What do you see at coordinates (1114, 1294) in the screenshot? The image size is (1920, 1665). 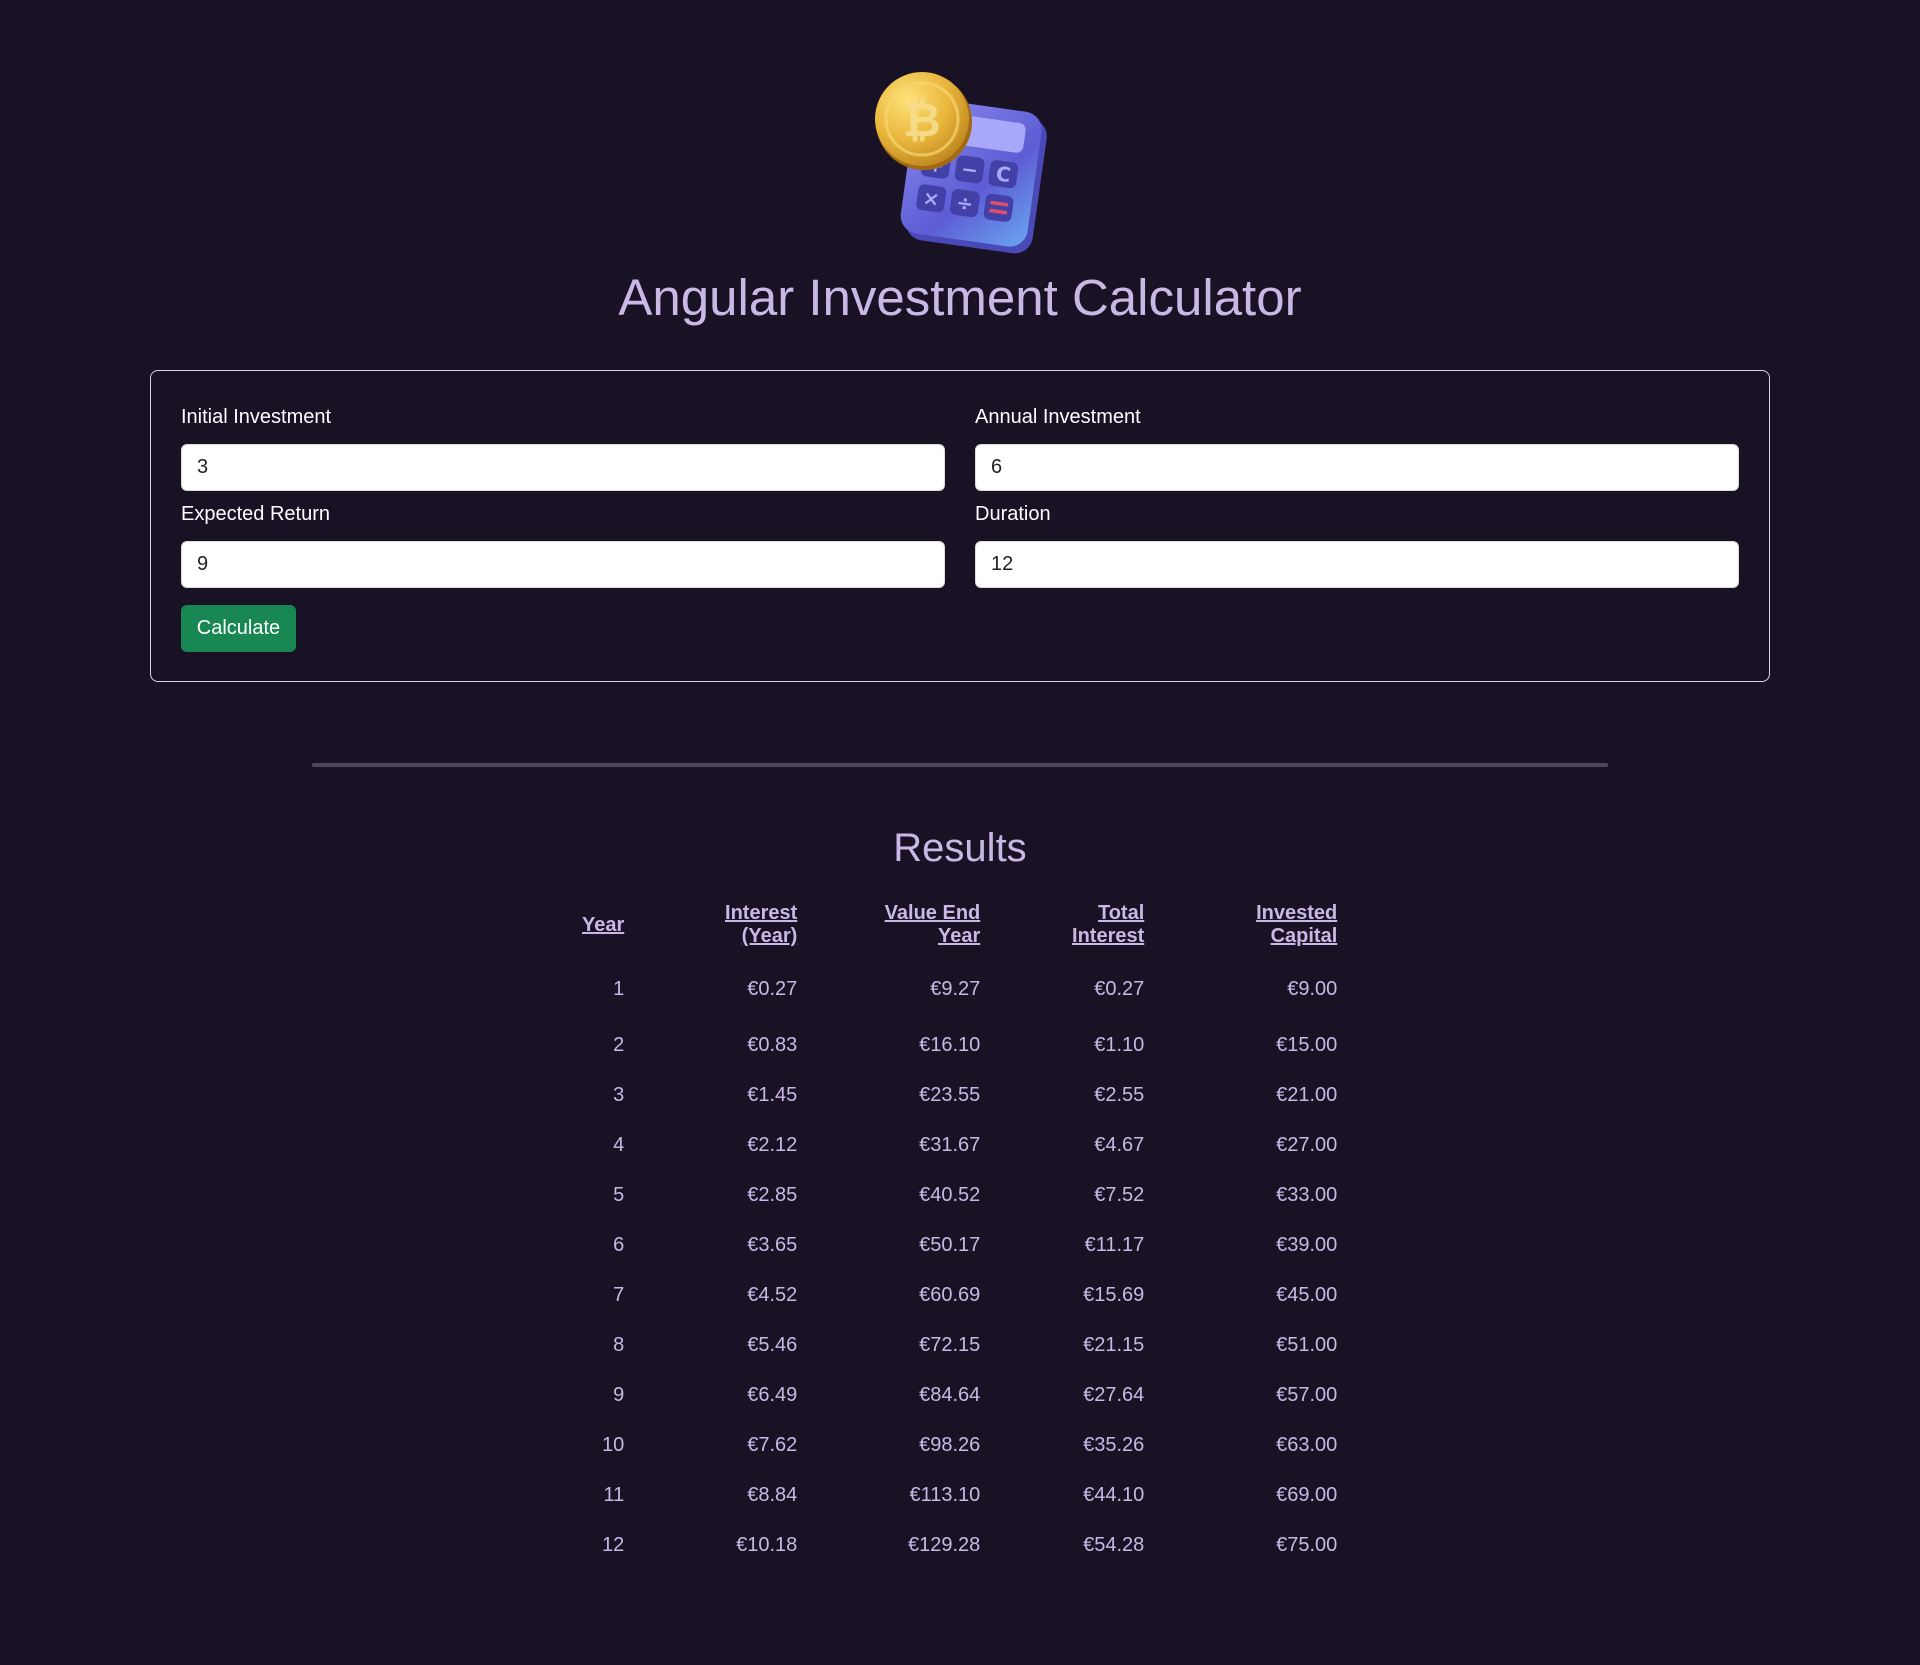 I see `total-interest-cell: €15.69` at bounding box center [1114, 1294].